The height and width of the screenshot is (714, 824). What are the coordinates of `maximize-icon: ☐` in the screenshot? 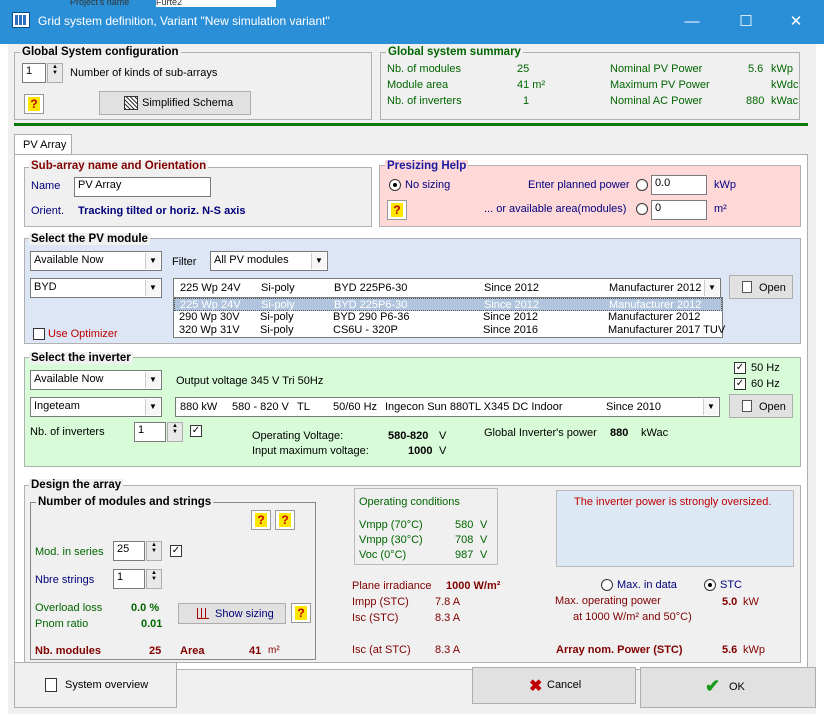 It's located at (746, 22).